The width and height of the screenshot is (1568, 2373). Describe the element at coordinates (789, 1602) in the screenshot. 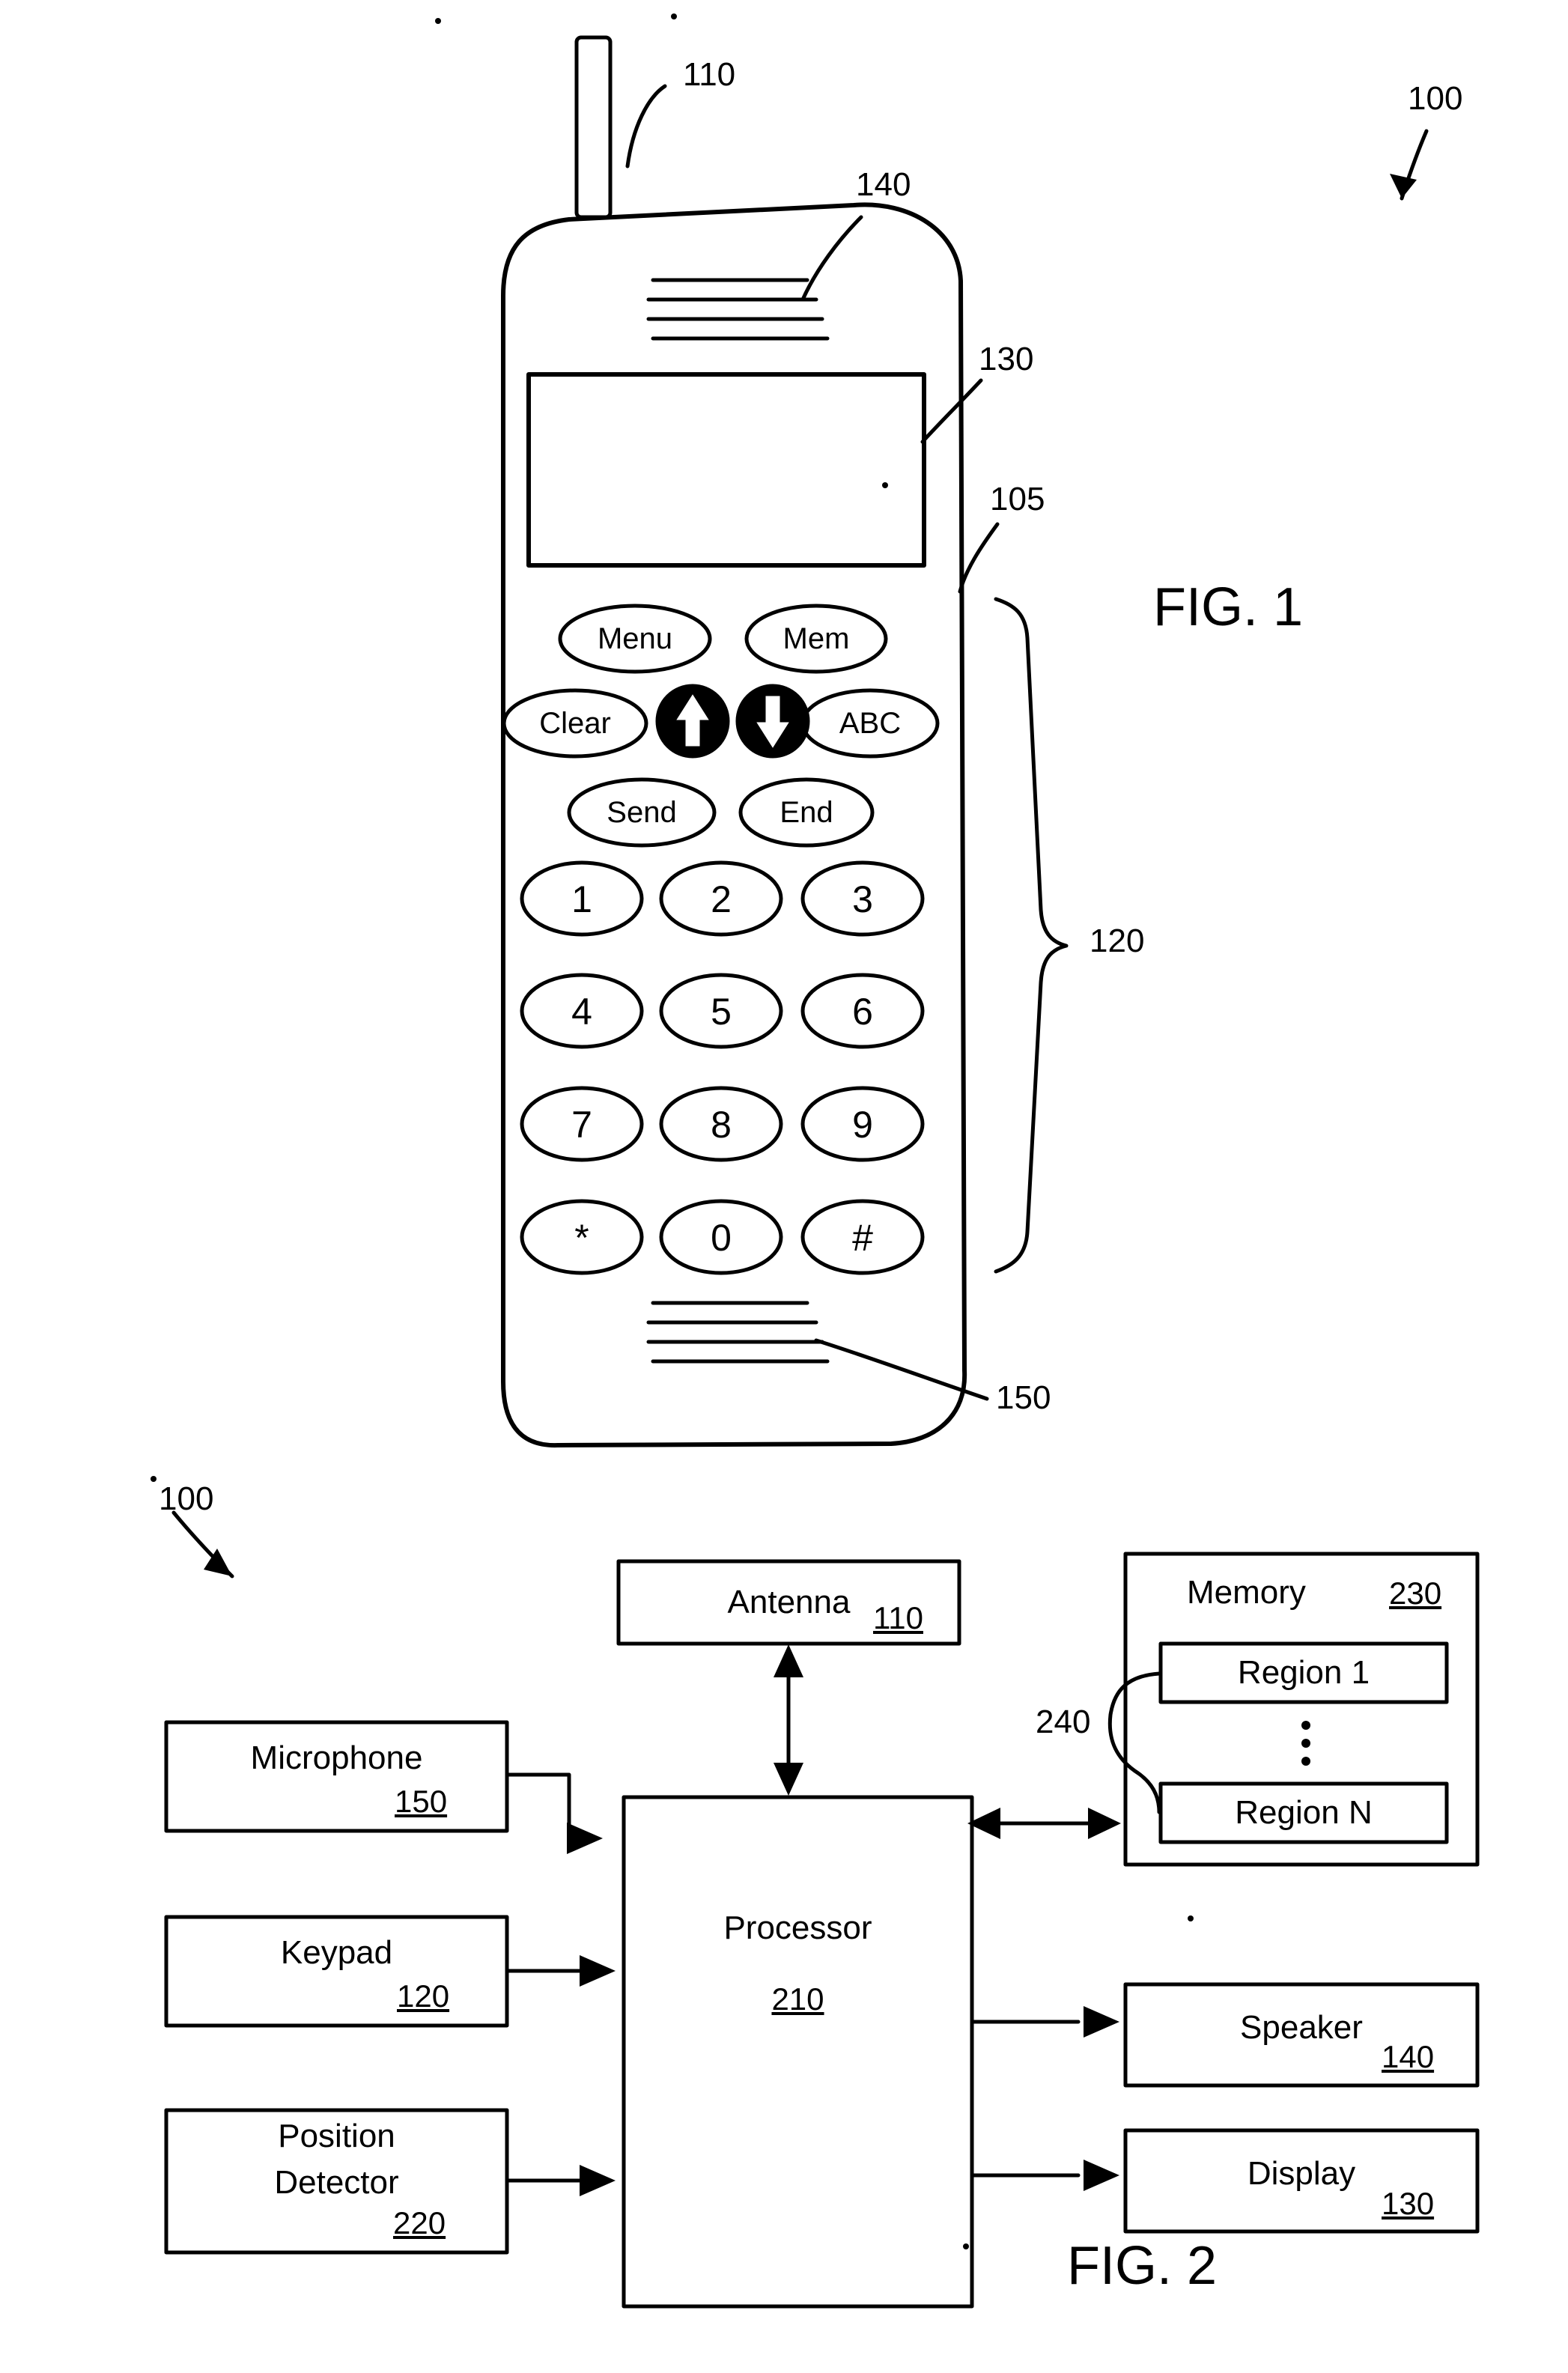

I see `block-antenna-label: Antenna` at that location.